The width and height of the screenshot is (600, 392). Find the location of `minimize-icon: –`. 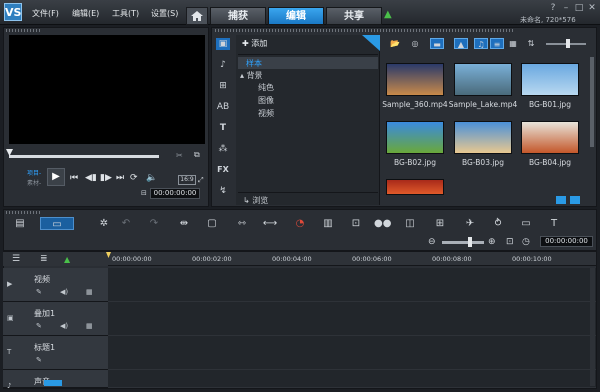

minimize-icon: – is located at coordinates (566, 8).